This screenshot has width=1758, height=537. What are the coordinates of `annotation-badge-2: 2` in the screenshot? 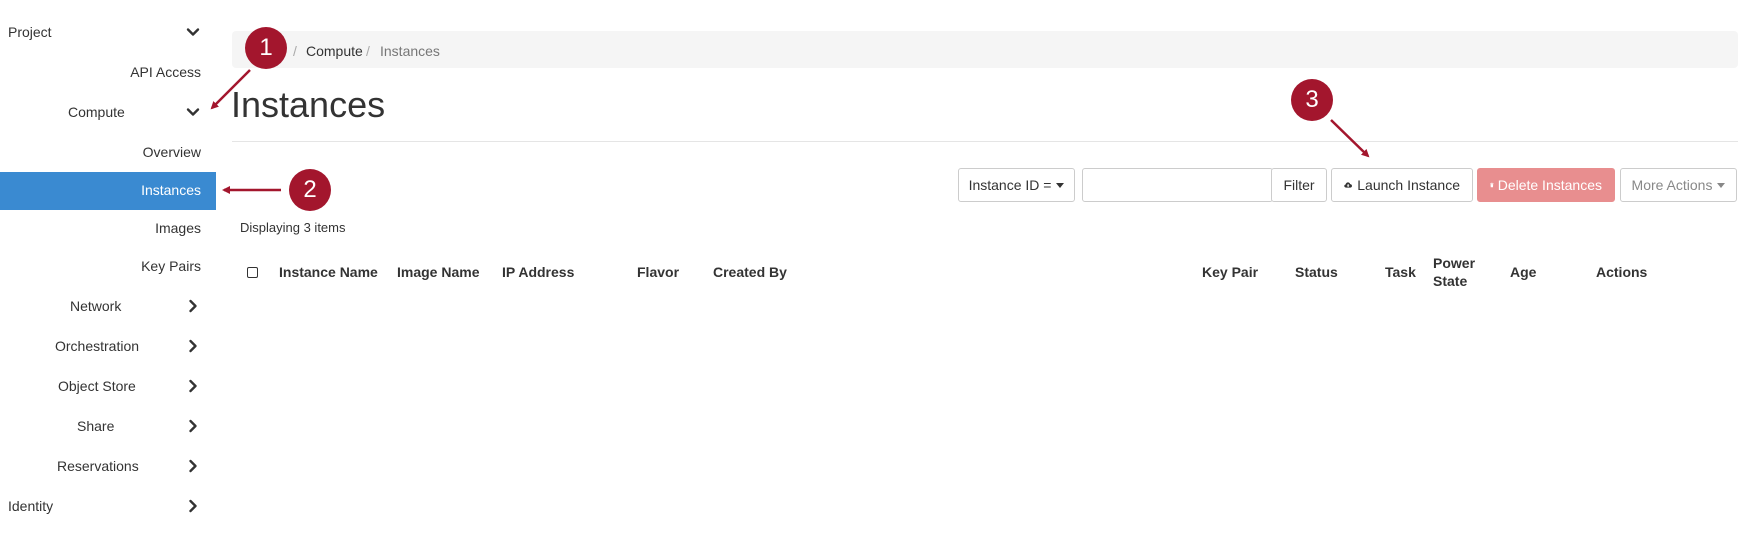 It's located at (310, 190).